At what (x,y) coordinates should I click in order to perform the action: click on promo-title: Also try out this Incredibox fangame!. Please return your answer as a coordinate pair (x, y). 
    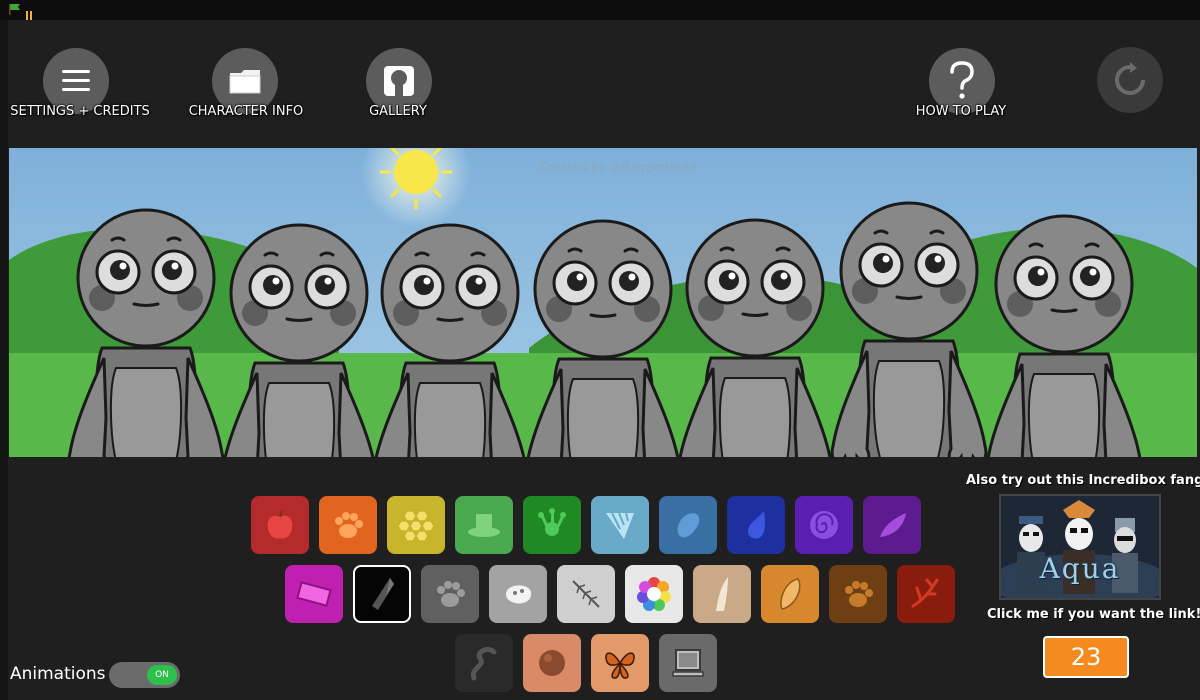
    Looking at the image, I should click on (1083, 480).